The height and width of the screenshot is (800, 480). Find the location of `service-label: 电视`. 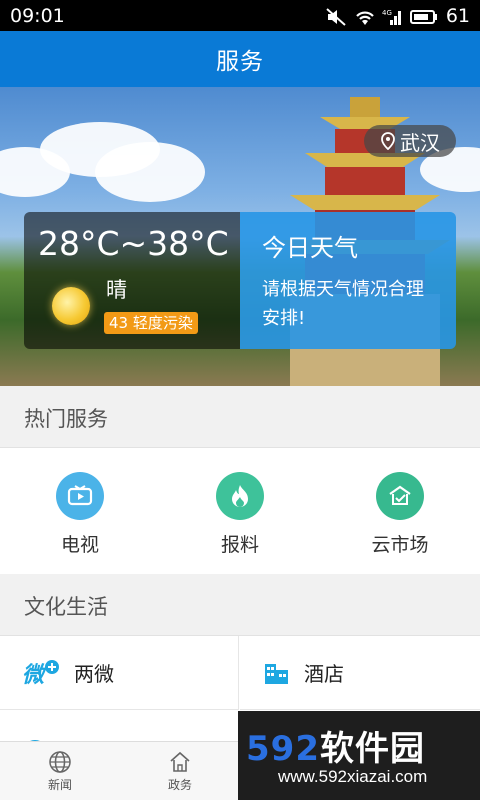

service-label: 电视 is located at coordinates (79, 545).